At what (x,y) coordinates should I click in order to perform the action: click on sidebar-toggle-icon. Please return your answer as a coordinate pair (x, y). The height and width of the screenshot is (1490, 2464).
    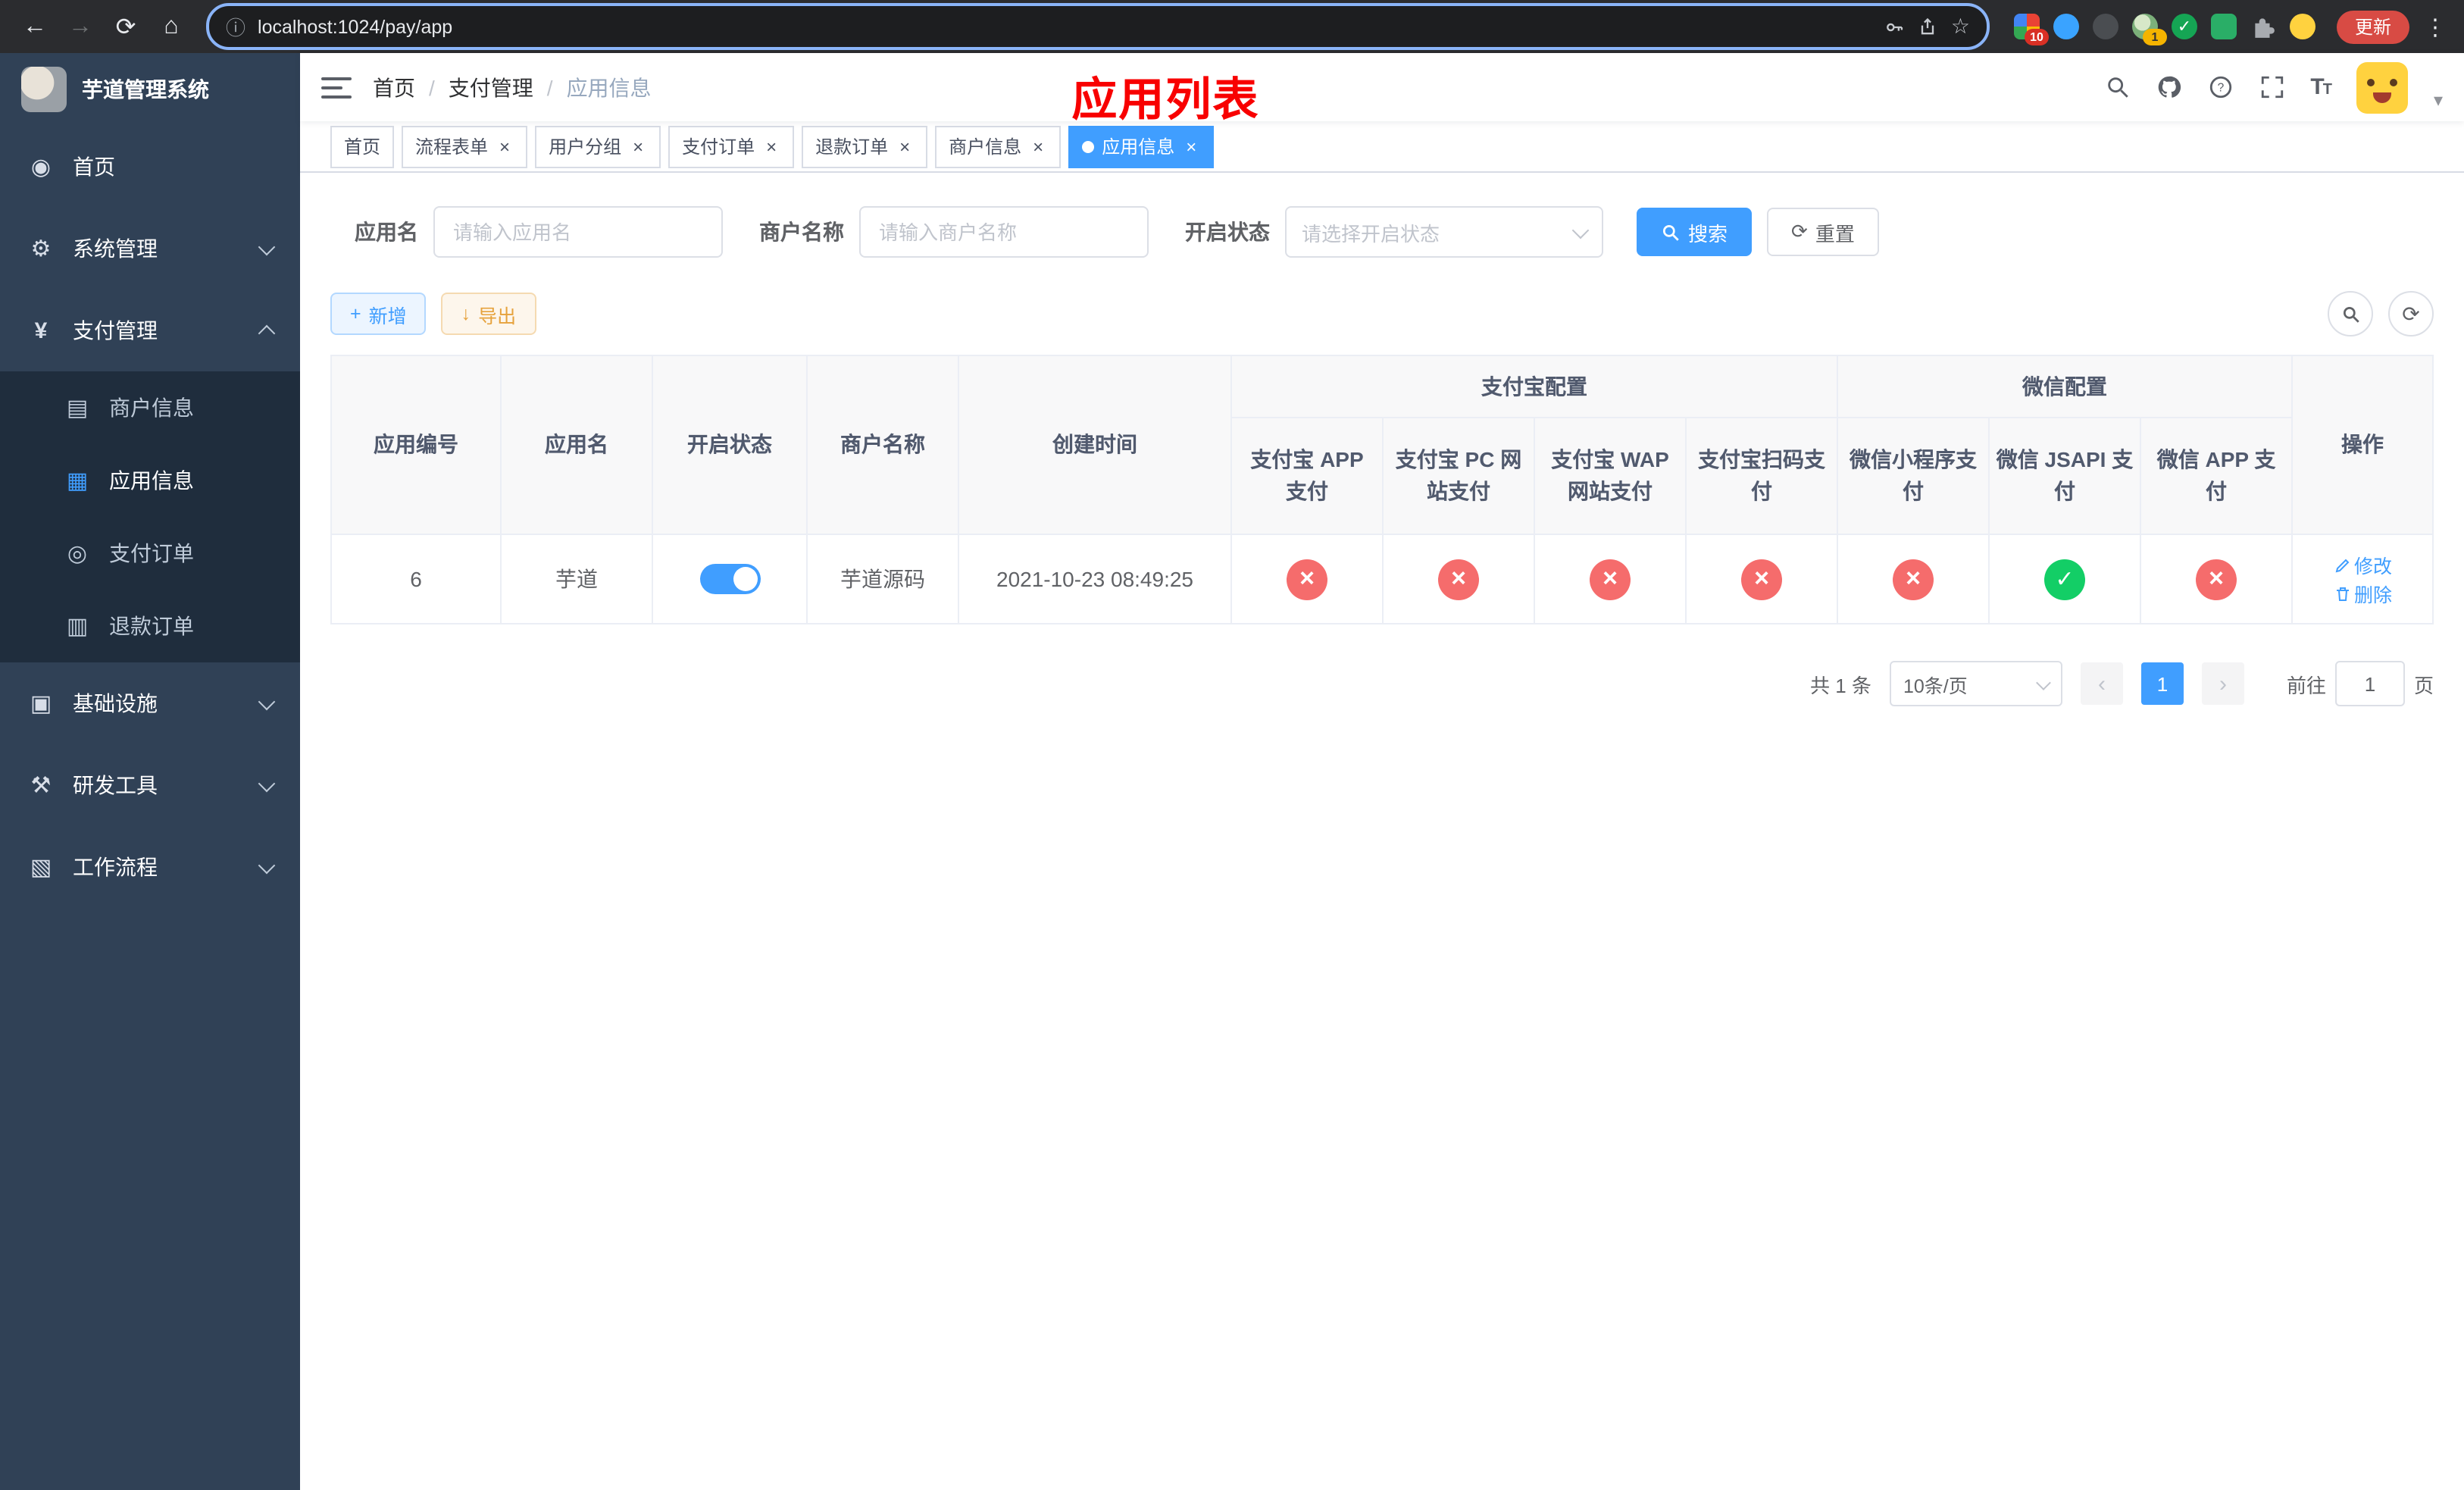
    Looking at the image, I should click on (336, 88).